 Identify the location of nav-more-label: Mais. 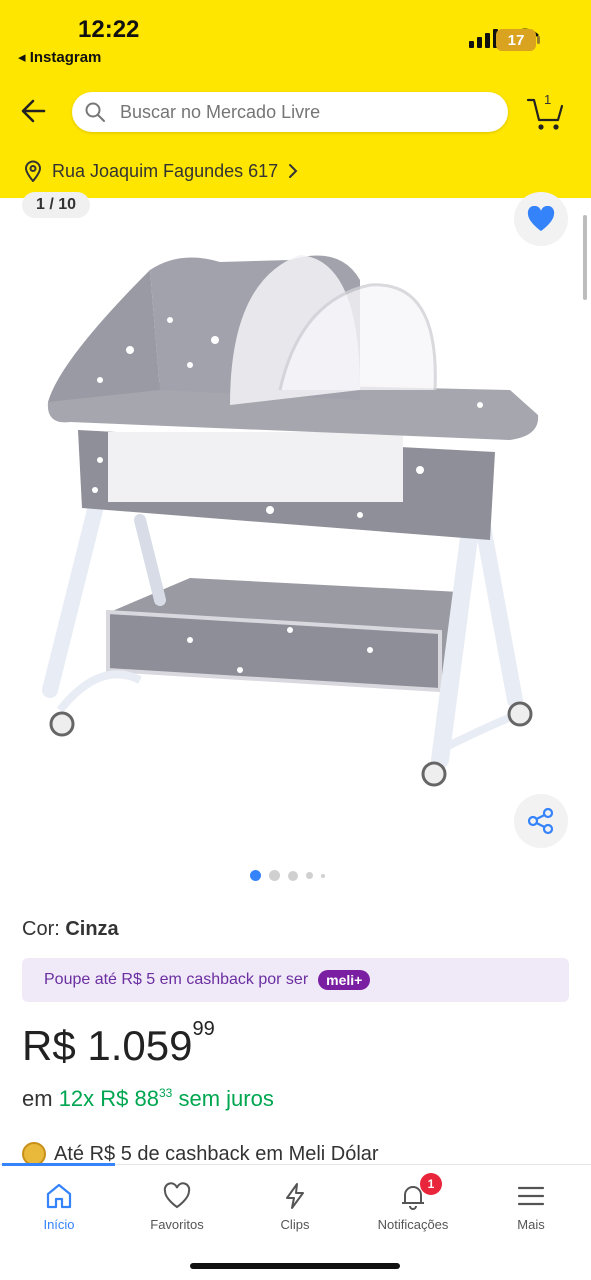
(531, 1224).